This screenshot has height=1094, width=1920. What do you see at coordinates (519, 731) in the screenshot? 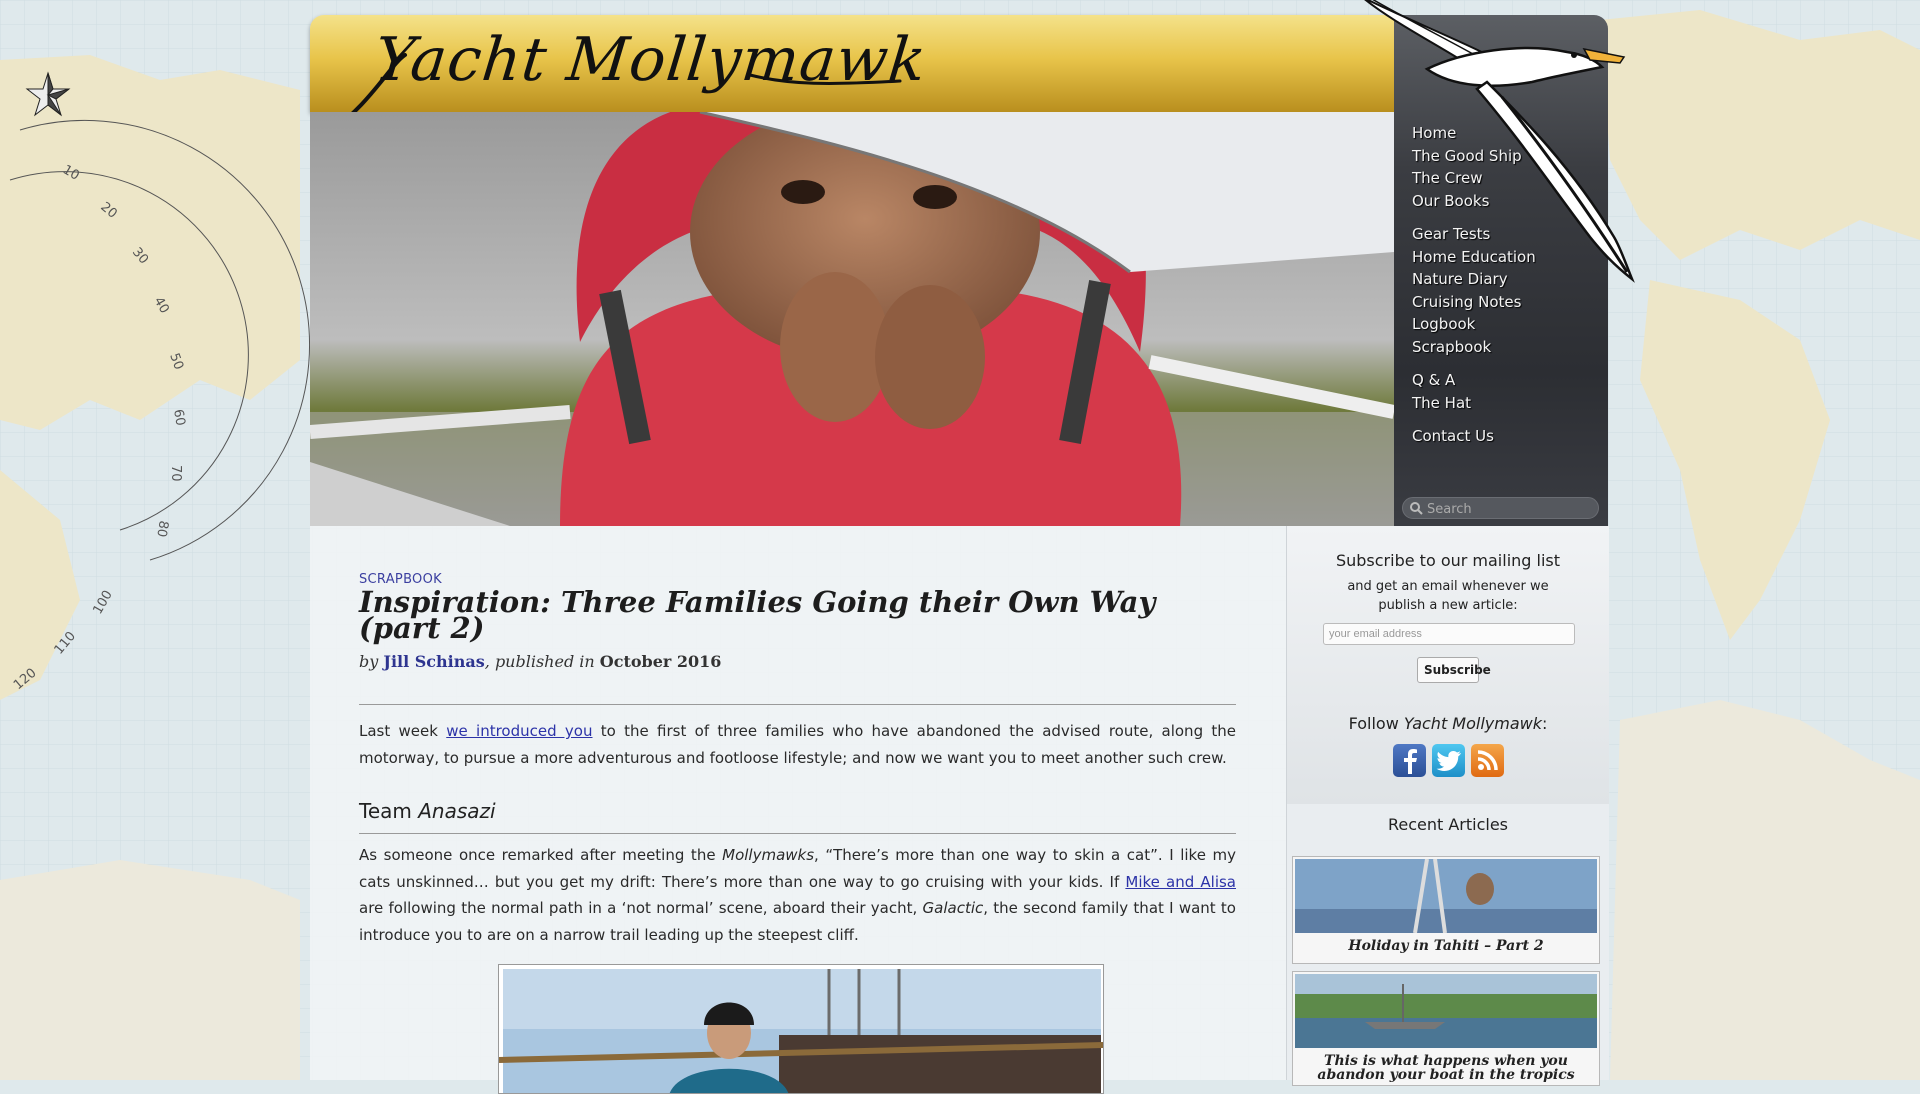
I see `we-introduced-you-link: we introduced you` at bounding box center [519, 731].